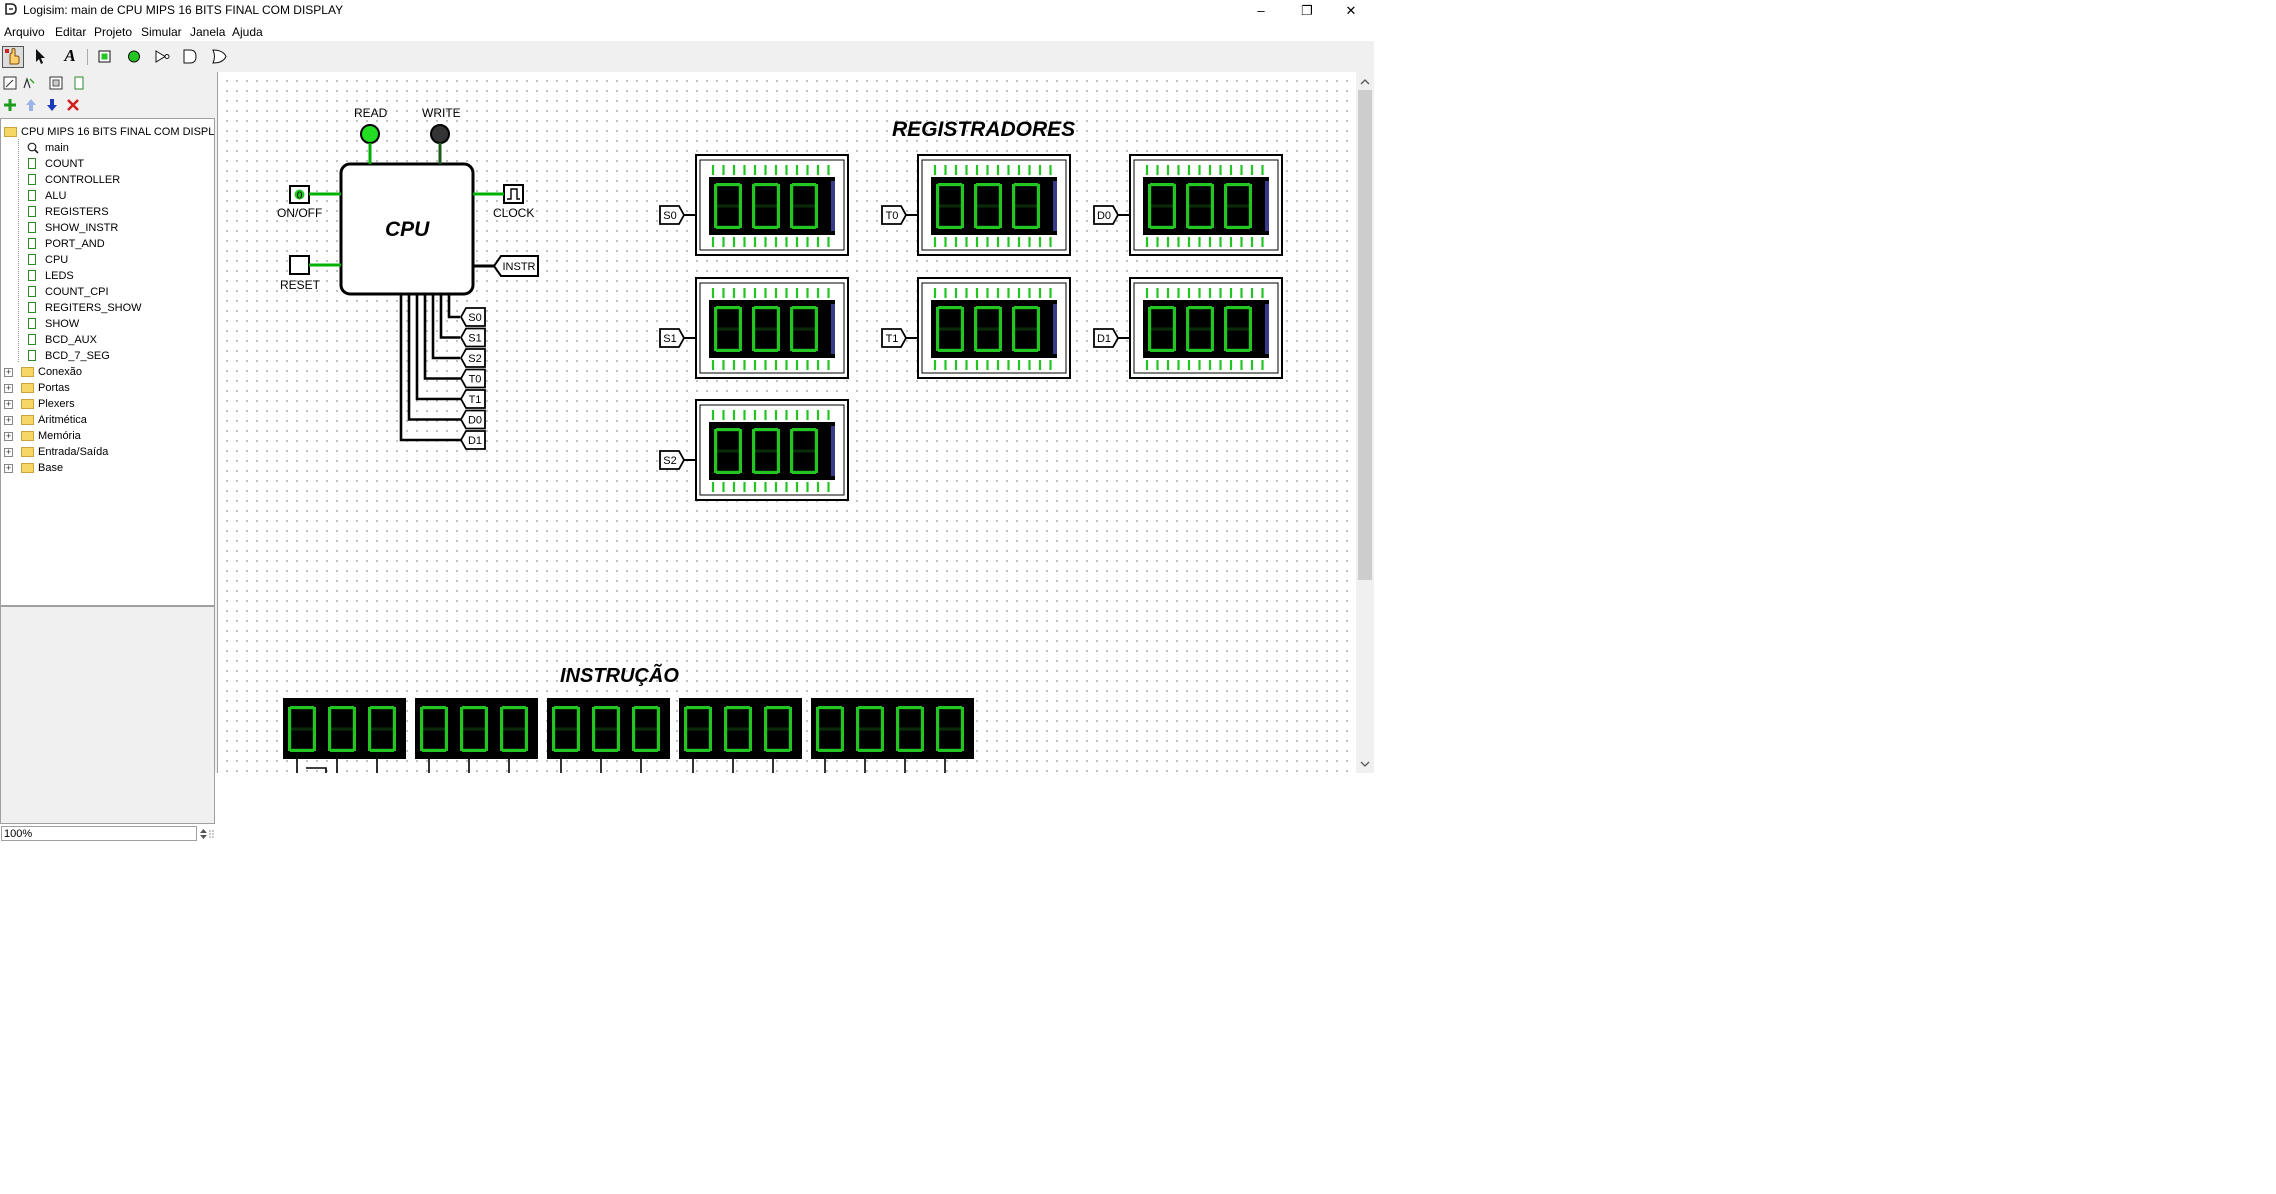  I want to click on tree-circuit-show: SHOW, so click(107, 323).